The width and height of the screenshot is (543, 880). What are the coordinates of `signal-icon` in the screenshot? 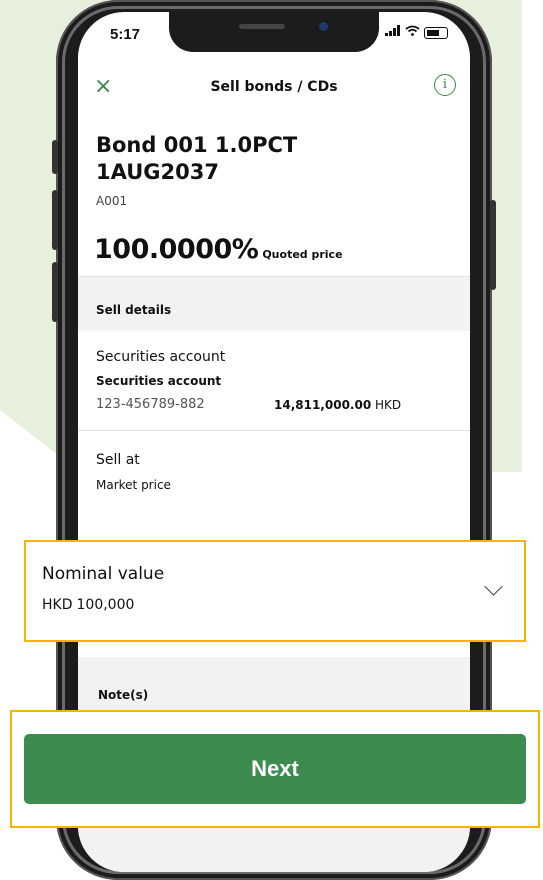 It's located at (393, 32).